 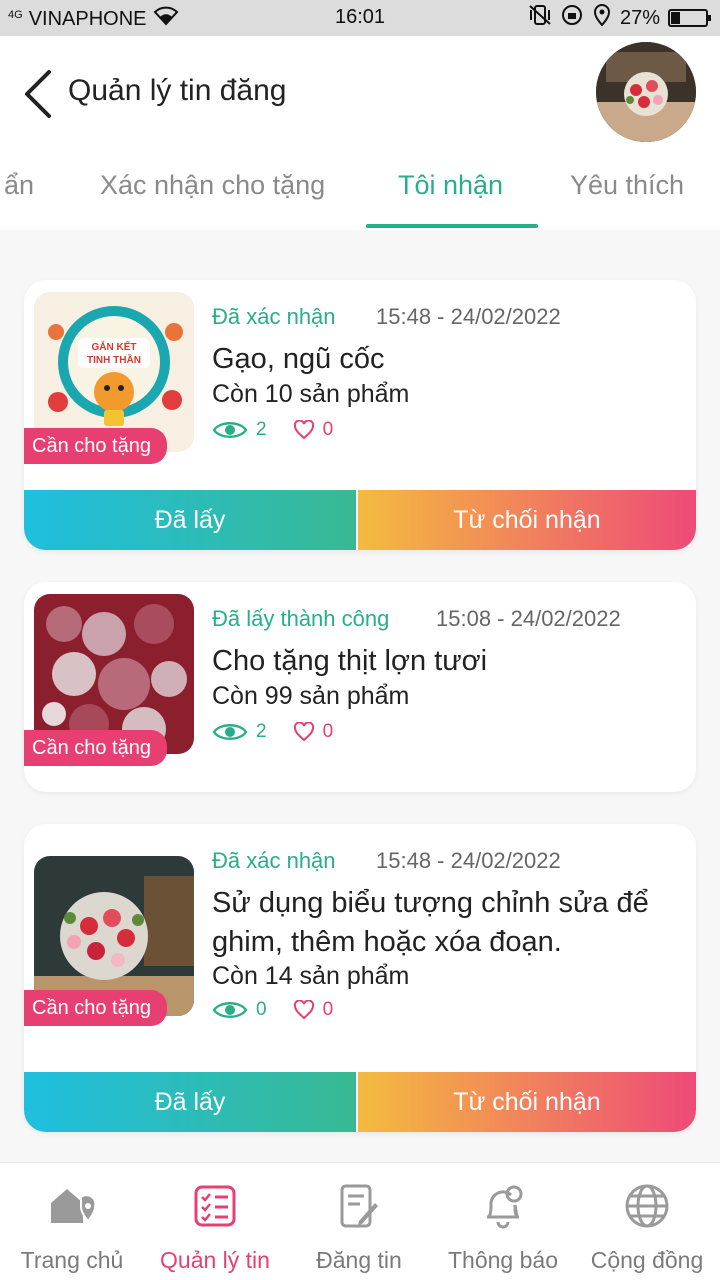 What do you see at coordinates (360, 18) in the screenshot?
I see `status-bar: 4G VINAPHONE 16:01 27%` at bounding box center [360, 18].